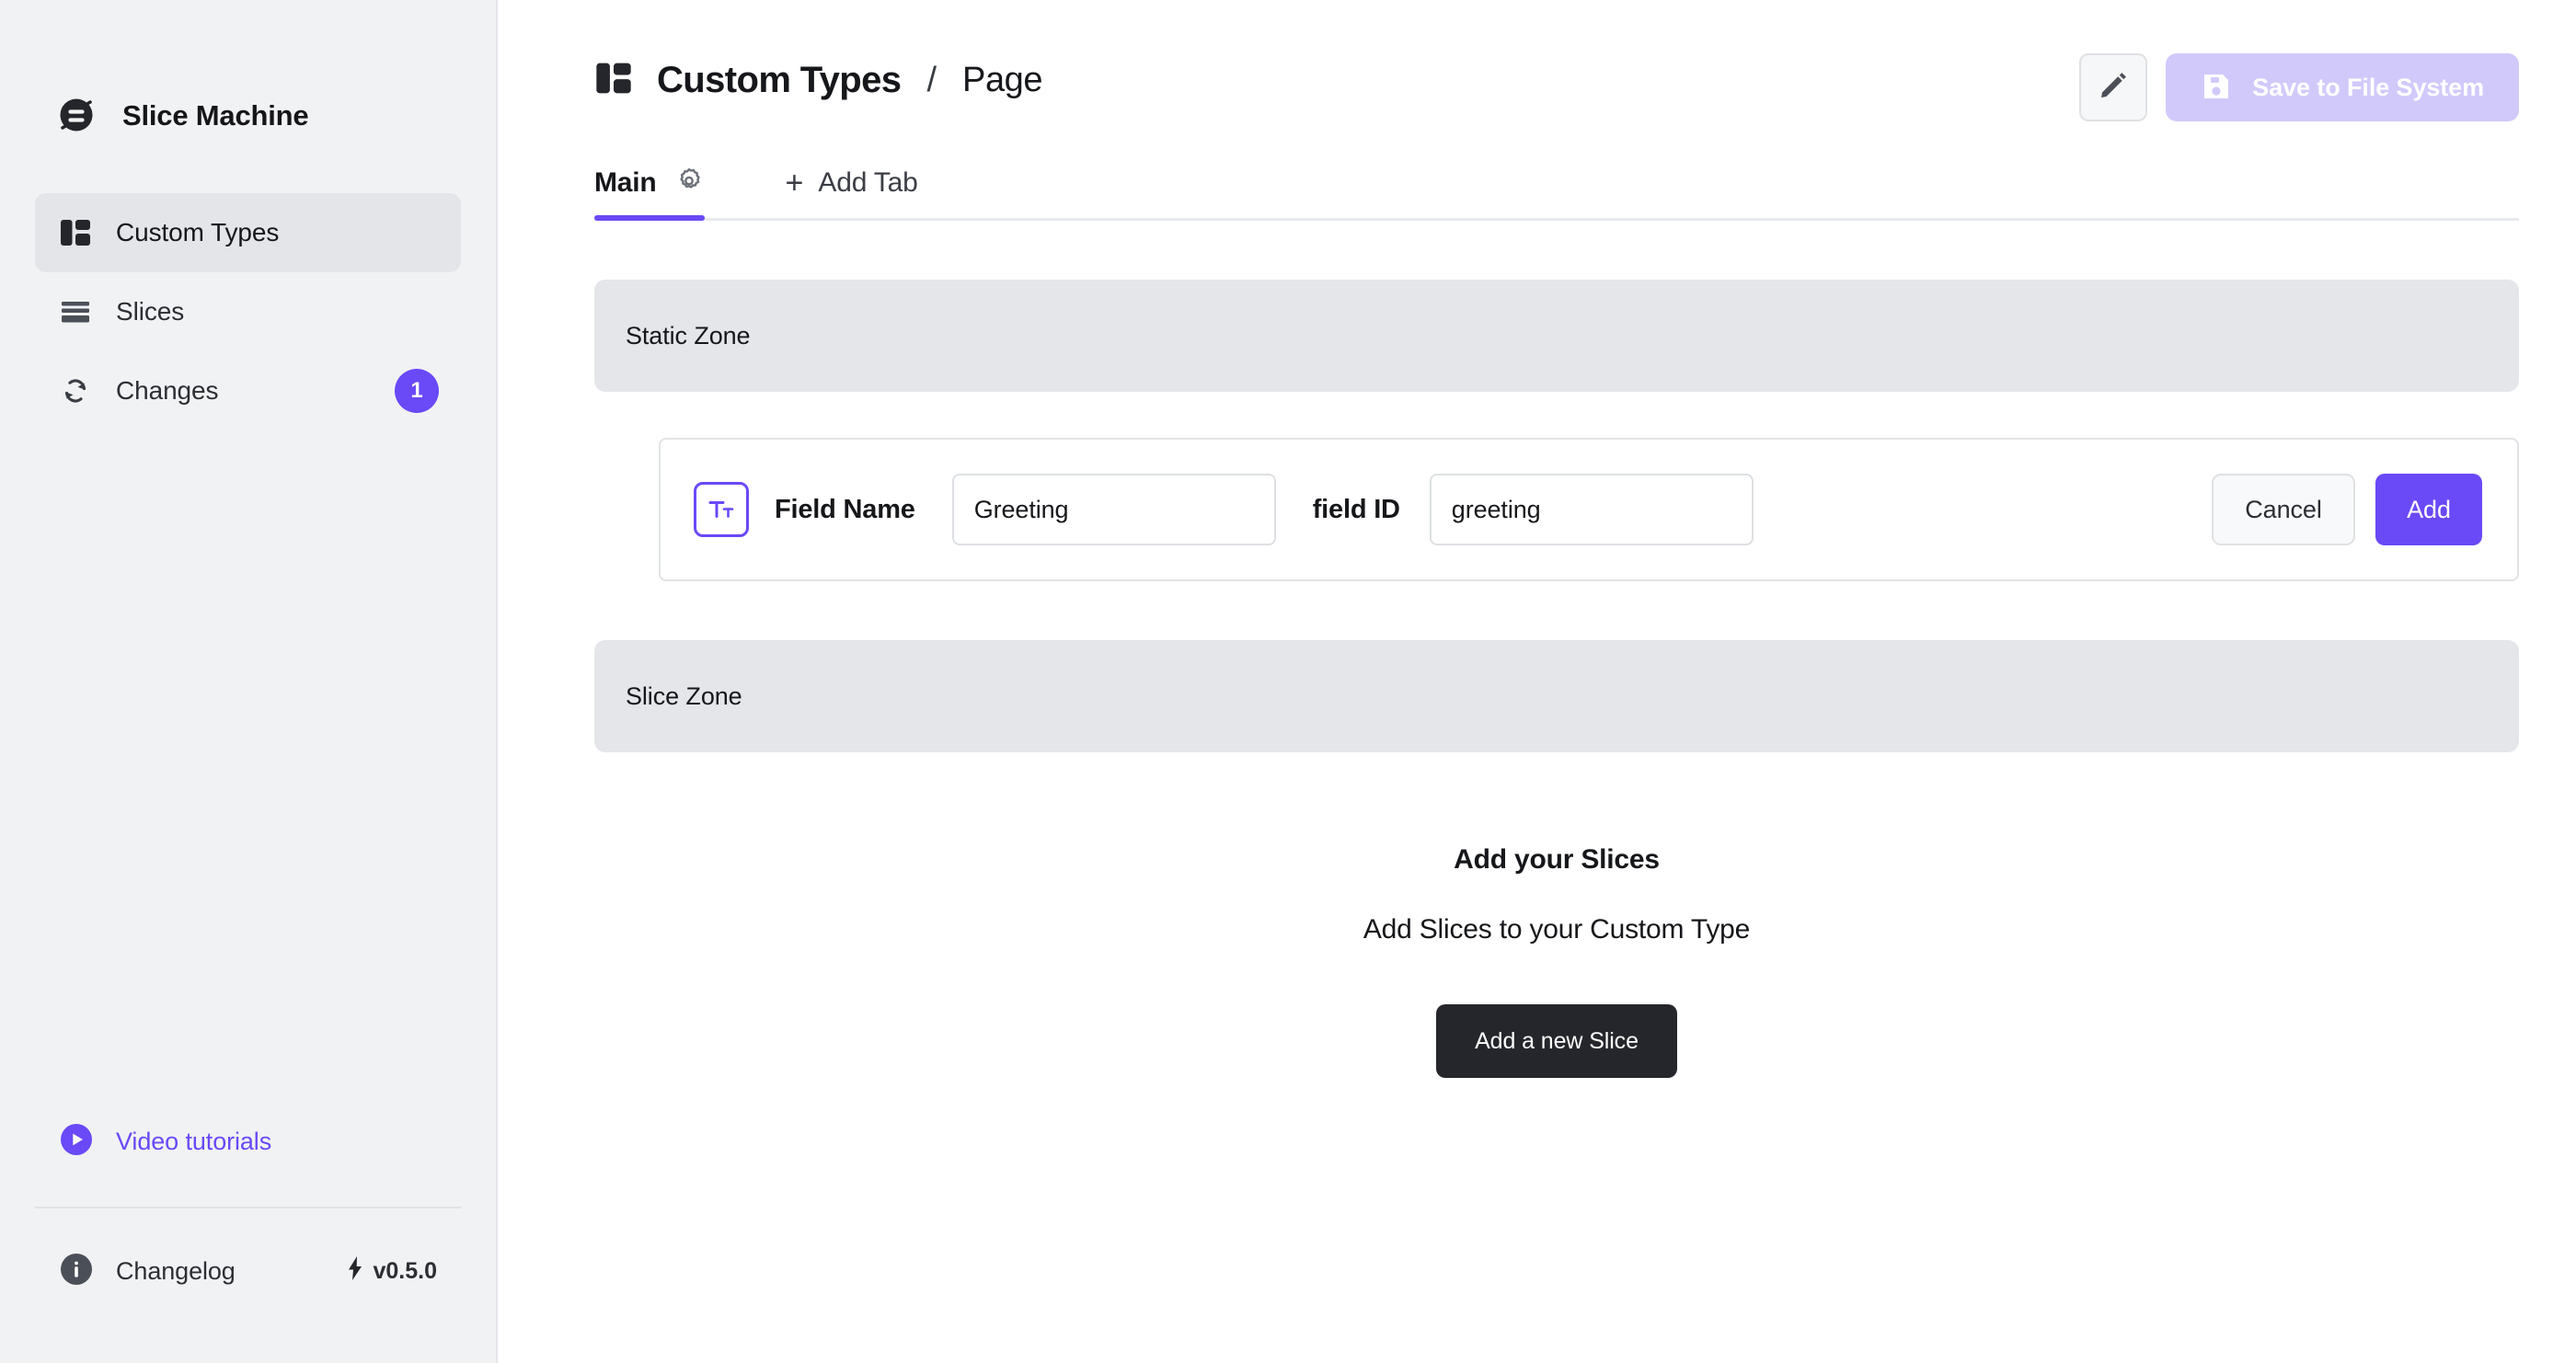 The image size is (2576, 1363). I want to click on play-circle-icon, so click(76, 1142).